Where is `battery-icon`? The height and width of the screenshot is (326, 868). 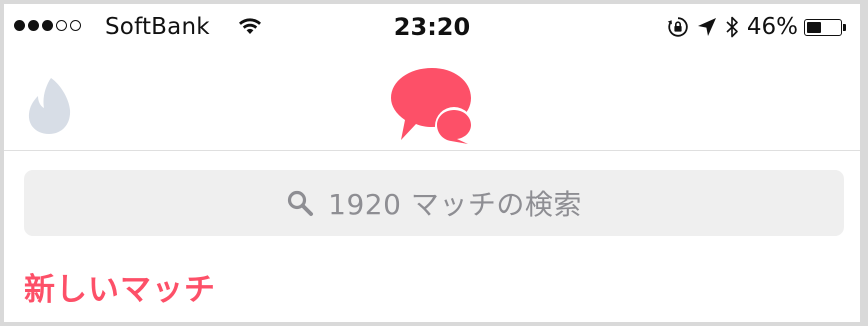
battery-icon is located at coordinates (823, 27).